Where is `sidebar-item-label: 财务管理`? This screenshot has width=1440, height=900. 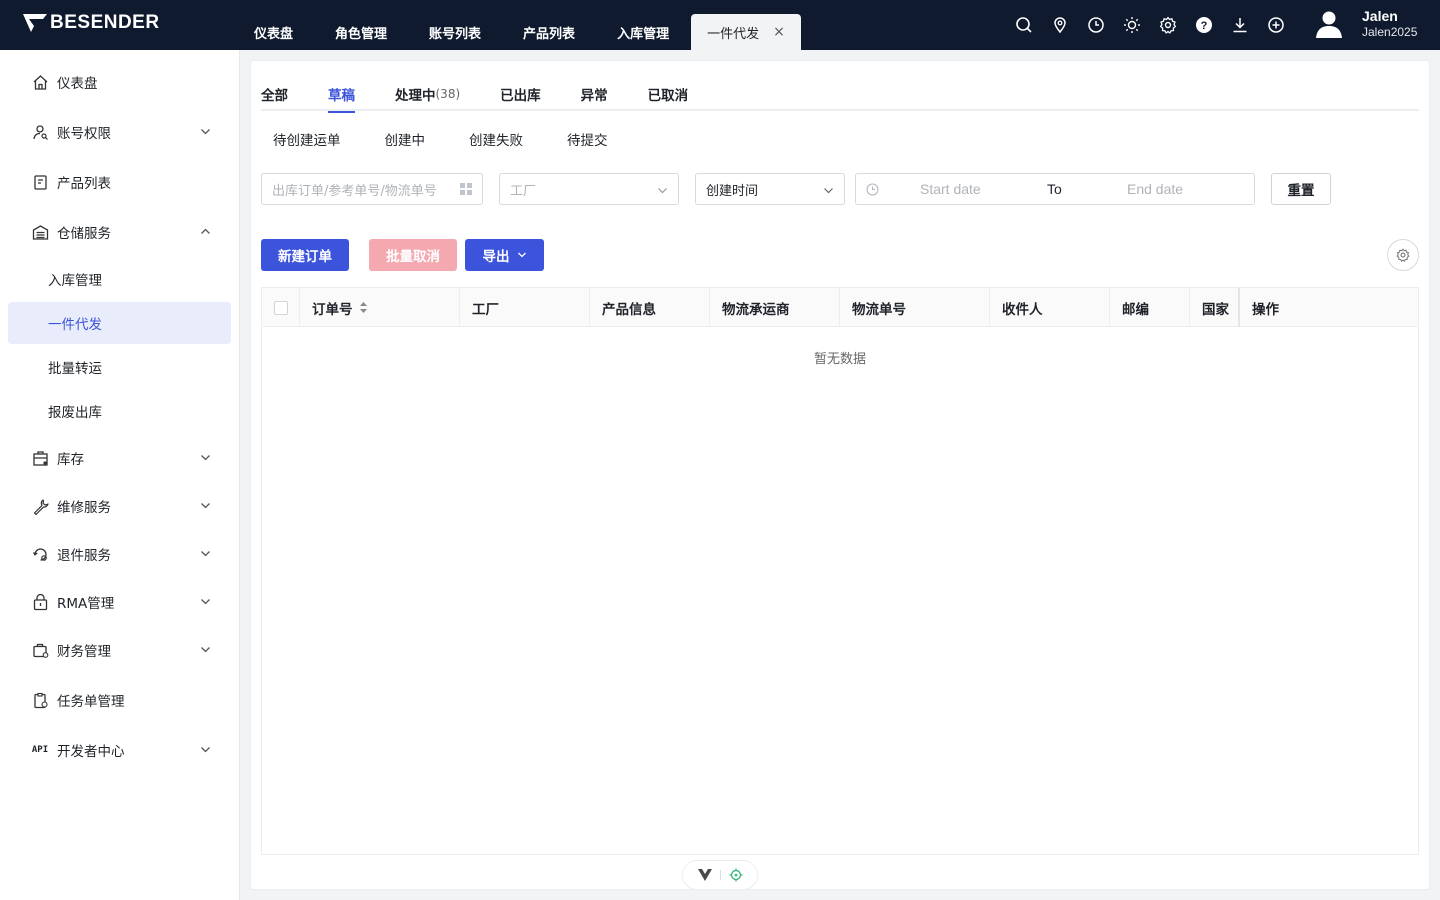
sidebar-item-label: 财务管理 is located at coordinates (84, 652).